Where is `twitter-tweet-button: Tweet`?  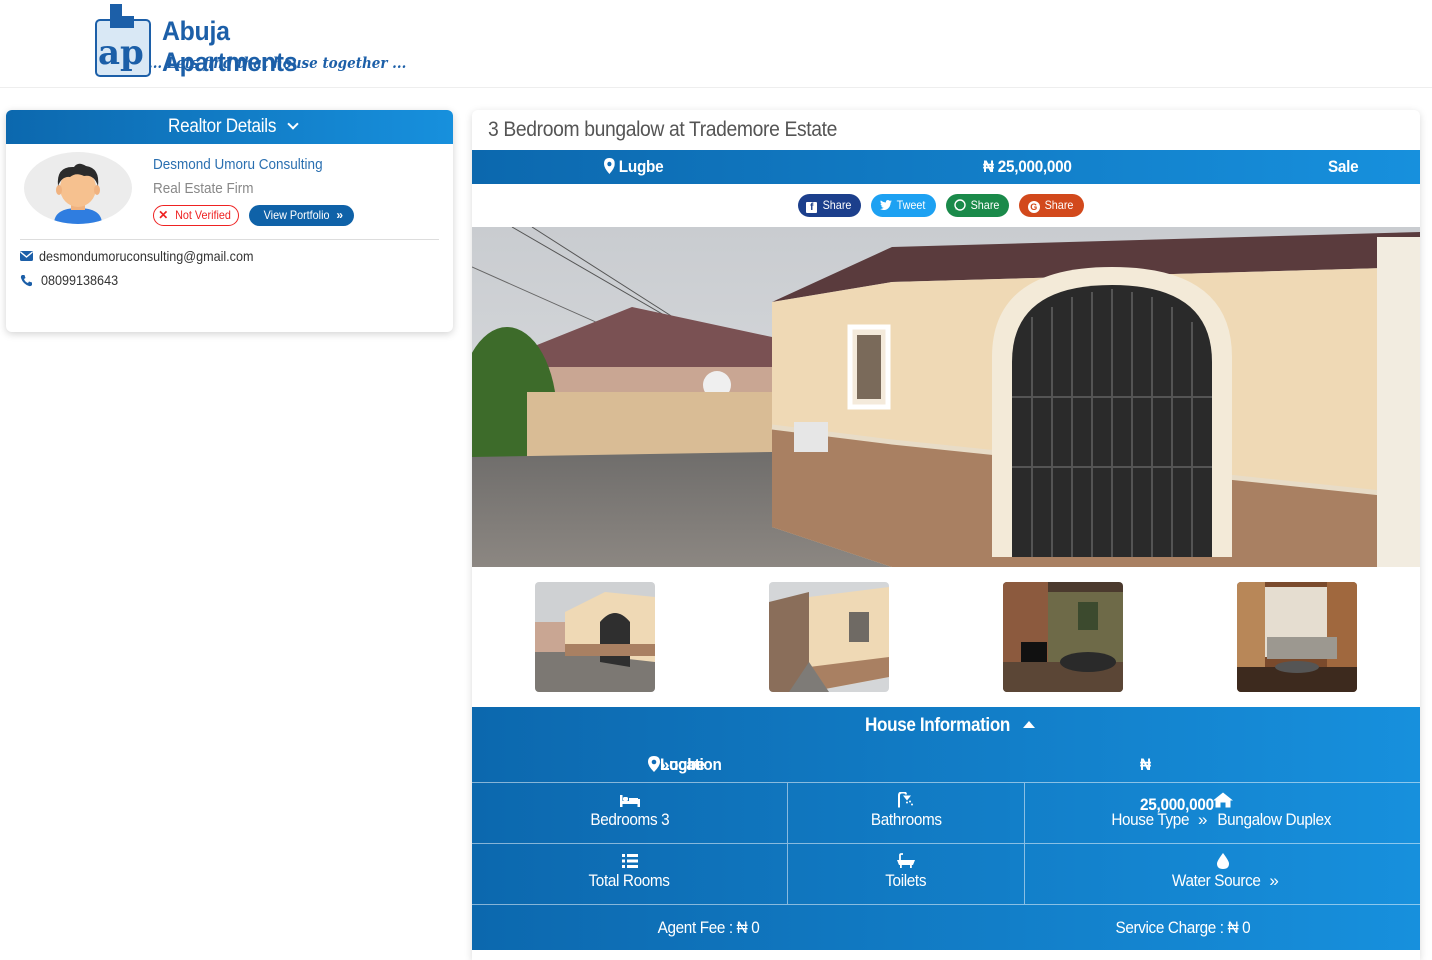
twitter-tweet-button: Tweet is located at coordinates (903, 205).